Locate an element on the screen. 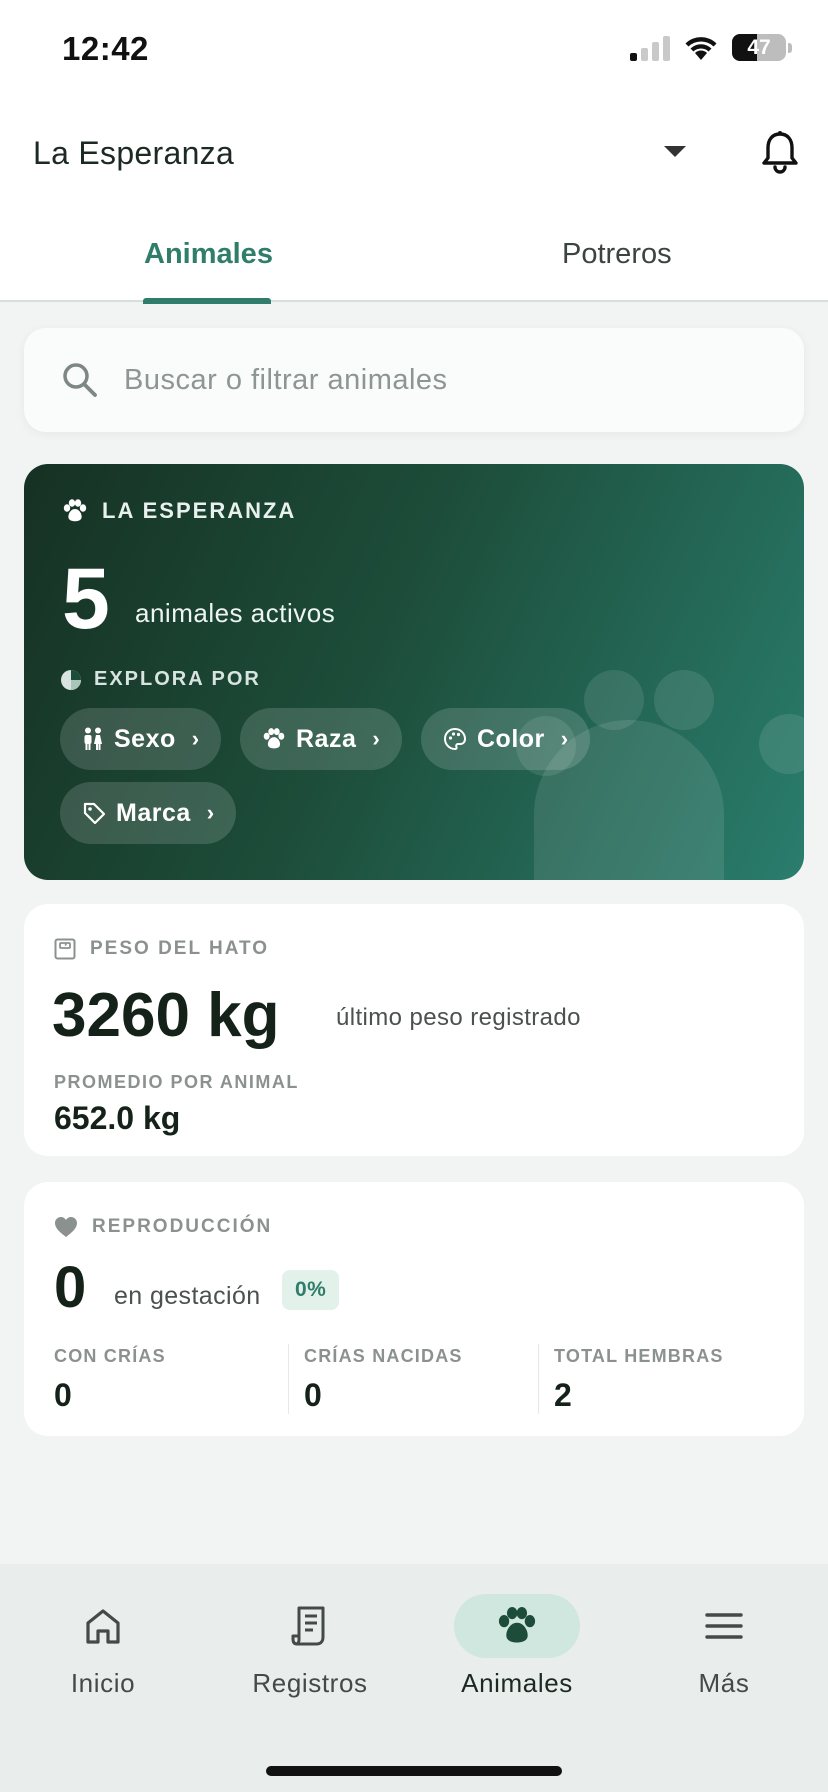  chip-raza: Raza › is located at coordinates (321, 739).